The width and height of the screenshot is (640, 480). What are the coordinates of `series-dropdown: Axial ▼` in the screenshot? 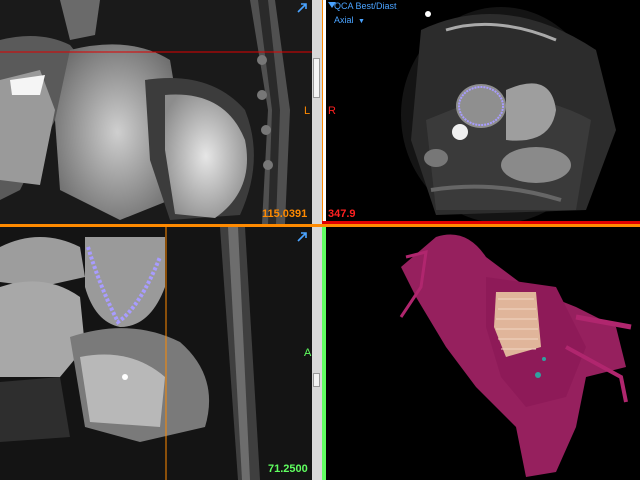 It's located at (349, 19).